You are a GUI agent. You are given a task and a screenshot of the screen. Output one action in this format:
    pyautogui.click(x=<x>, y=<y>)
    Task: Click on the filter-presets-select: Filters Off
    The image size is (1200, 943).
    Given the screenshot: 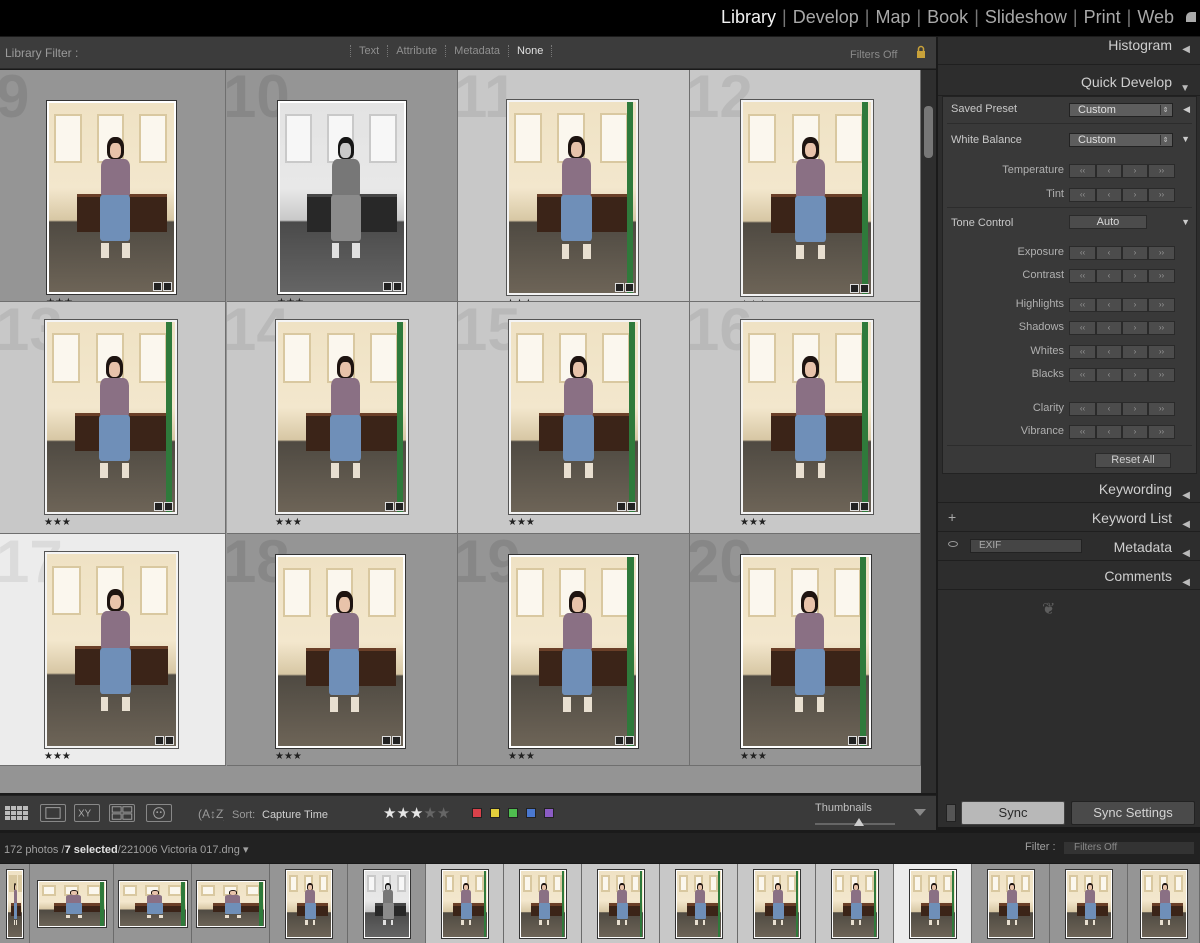 What is the action you would take?
    pyautogui.click(x=873, y=55)
    